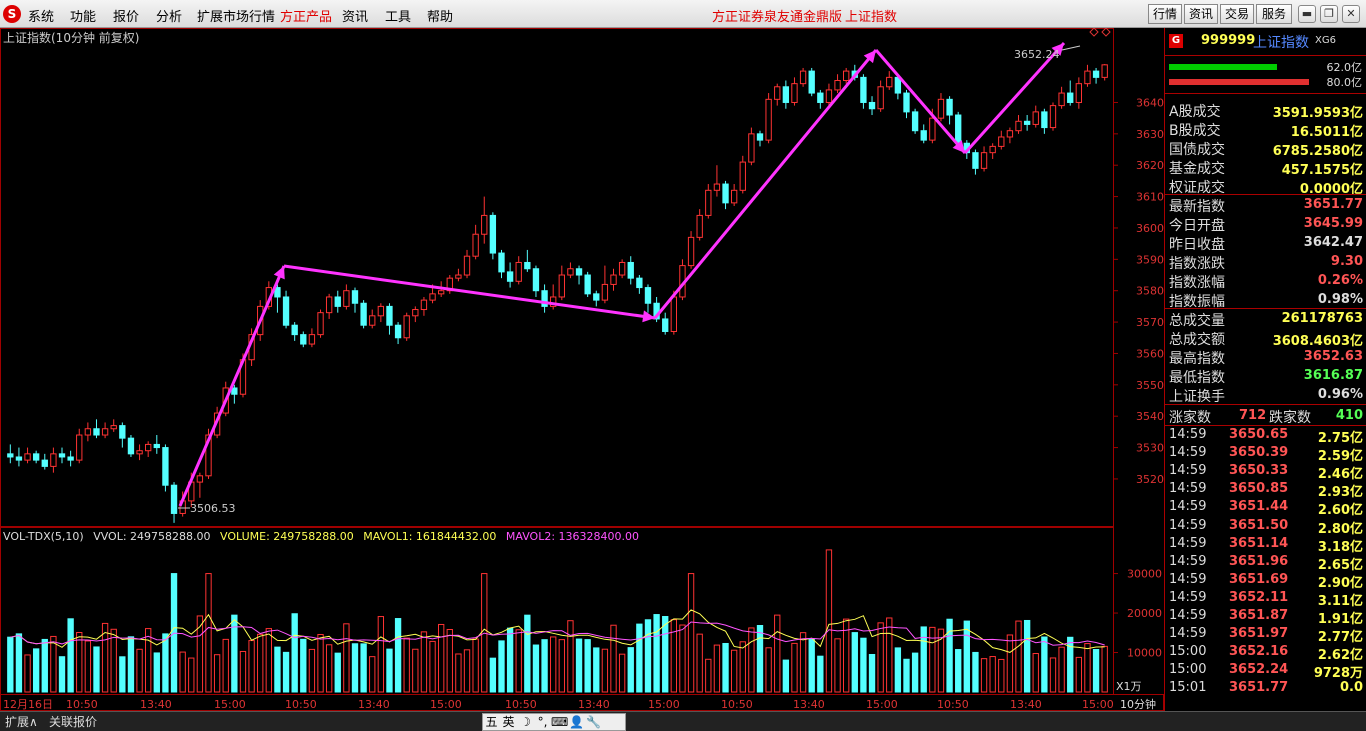  What do you see at coordinates (1150, 416) in the screenshot?
I see `price-tick-label: 3540` at bounding box center [1150, 416].